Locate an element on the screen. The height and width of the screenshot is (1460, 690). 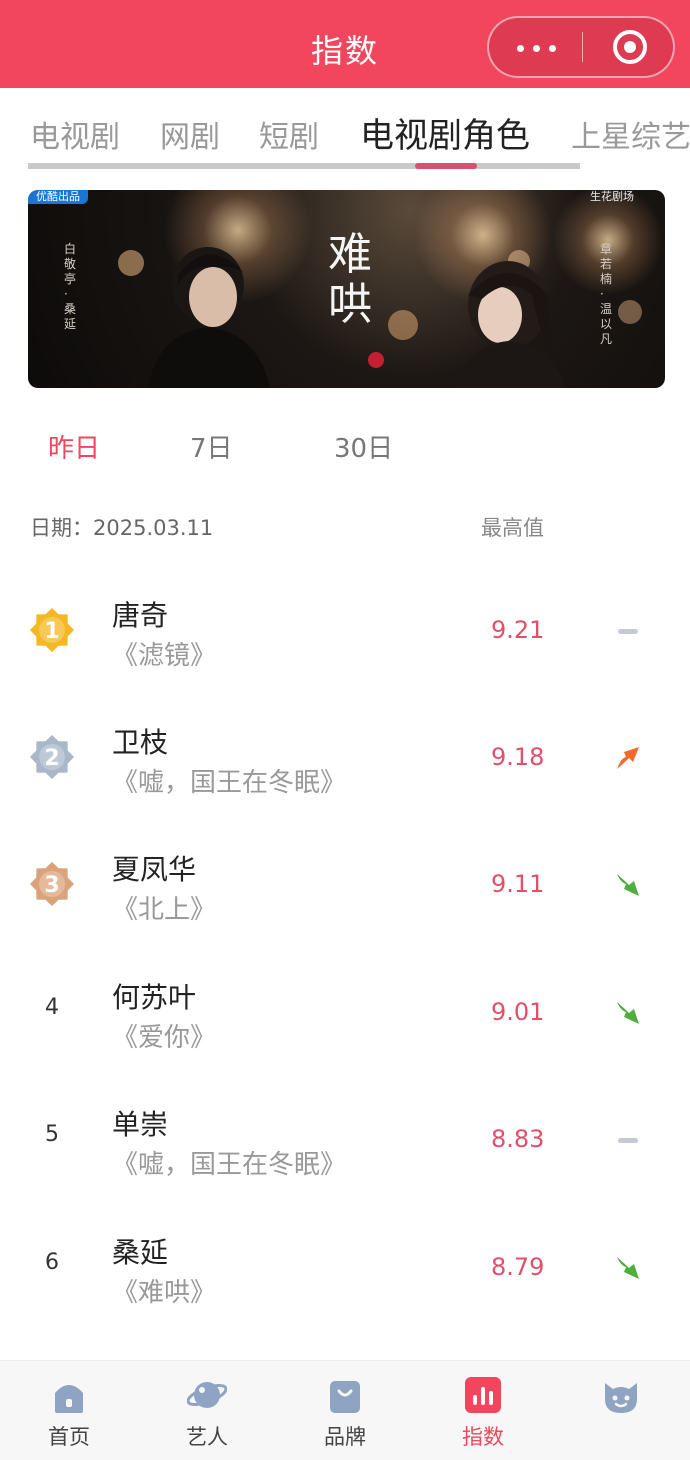
mini-program-capsule is located at coordinates (581, 47).